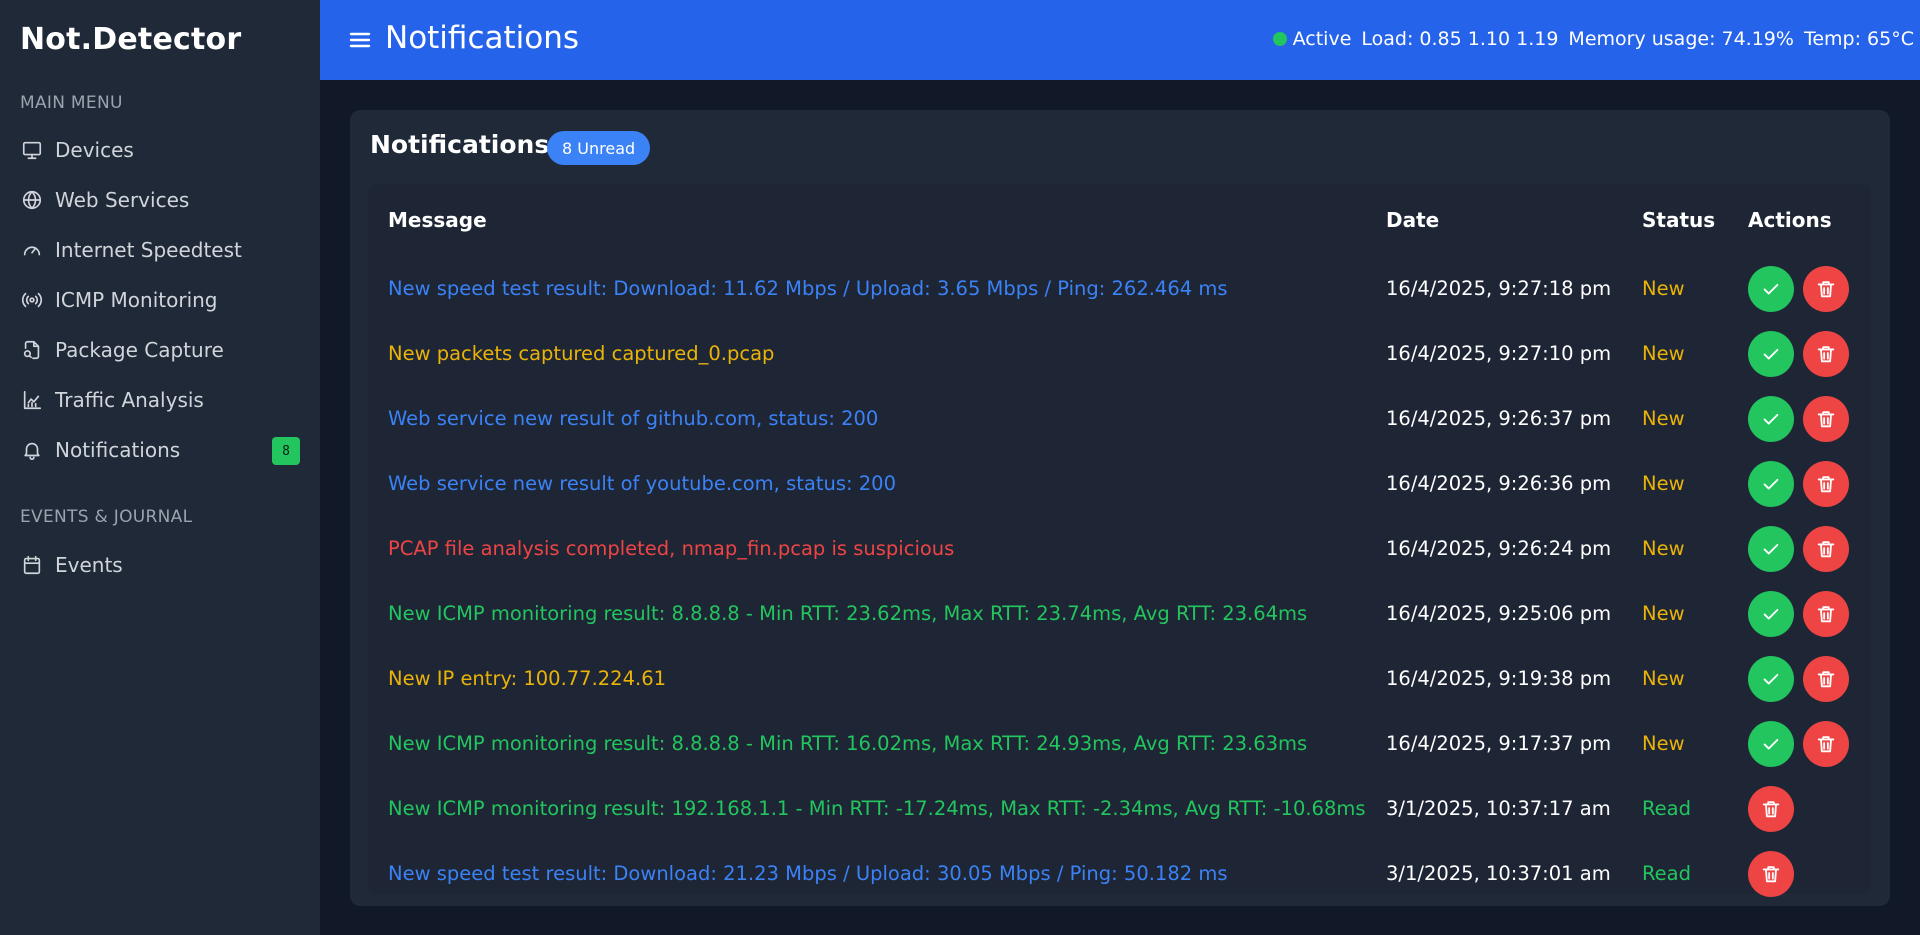 This screenshot has height=935, width=1920. Describe the element at coordinates (94, 150) in the screenshot. I see `sidebar-item-label: Devices` at that location.